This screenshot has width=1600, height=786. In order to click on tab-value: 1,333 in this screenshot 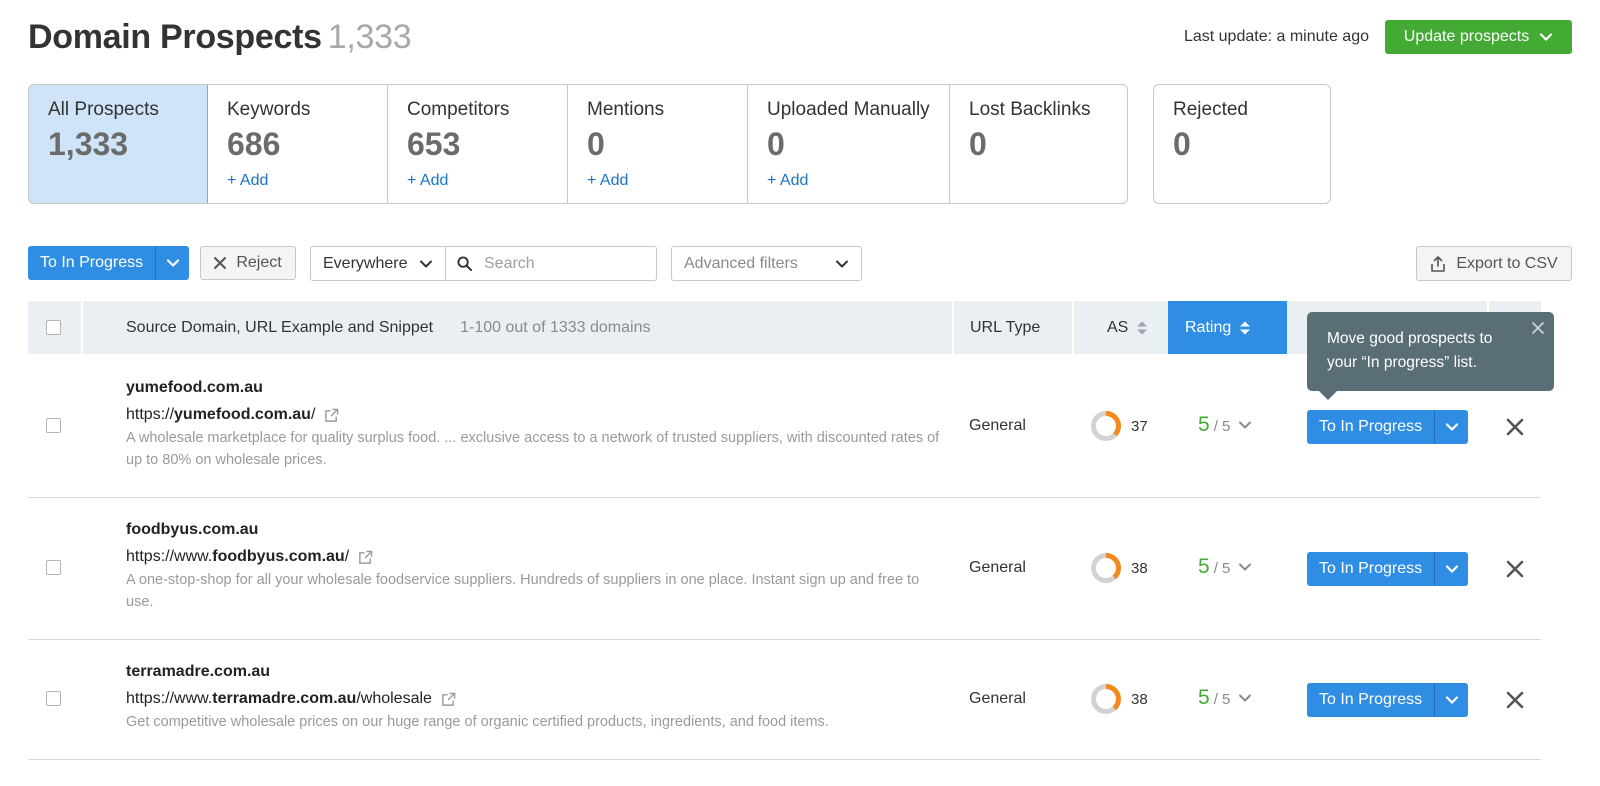, I will do `click(88, 144)`.